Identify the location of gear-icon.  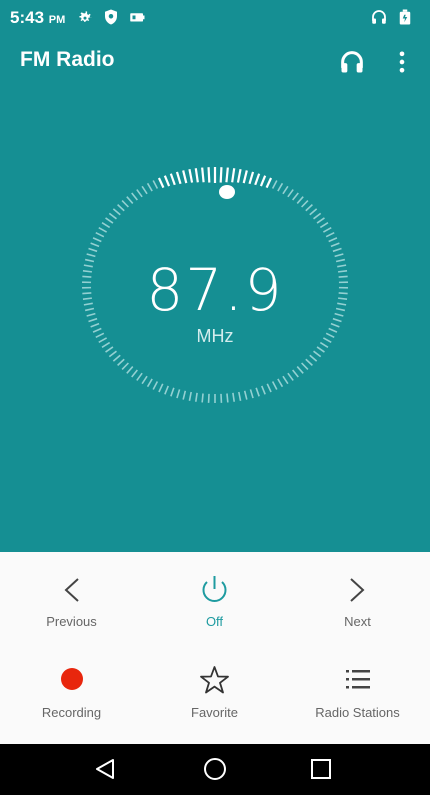
(85, 16).